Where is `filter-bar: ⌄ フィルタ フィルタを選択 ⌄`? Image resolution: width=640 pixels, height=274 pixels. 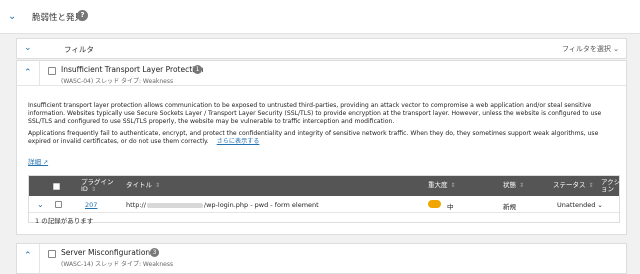 filter-bar: ⌄ フィルタ フィルタを選択 ⌄ is located at coordinates (321, 48).